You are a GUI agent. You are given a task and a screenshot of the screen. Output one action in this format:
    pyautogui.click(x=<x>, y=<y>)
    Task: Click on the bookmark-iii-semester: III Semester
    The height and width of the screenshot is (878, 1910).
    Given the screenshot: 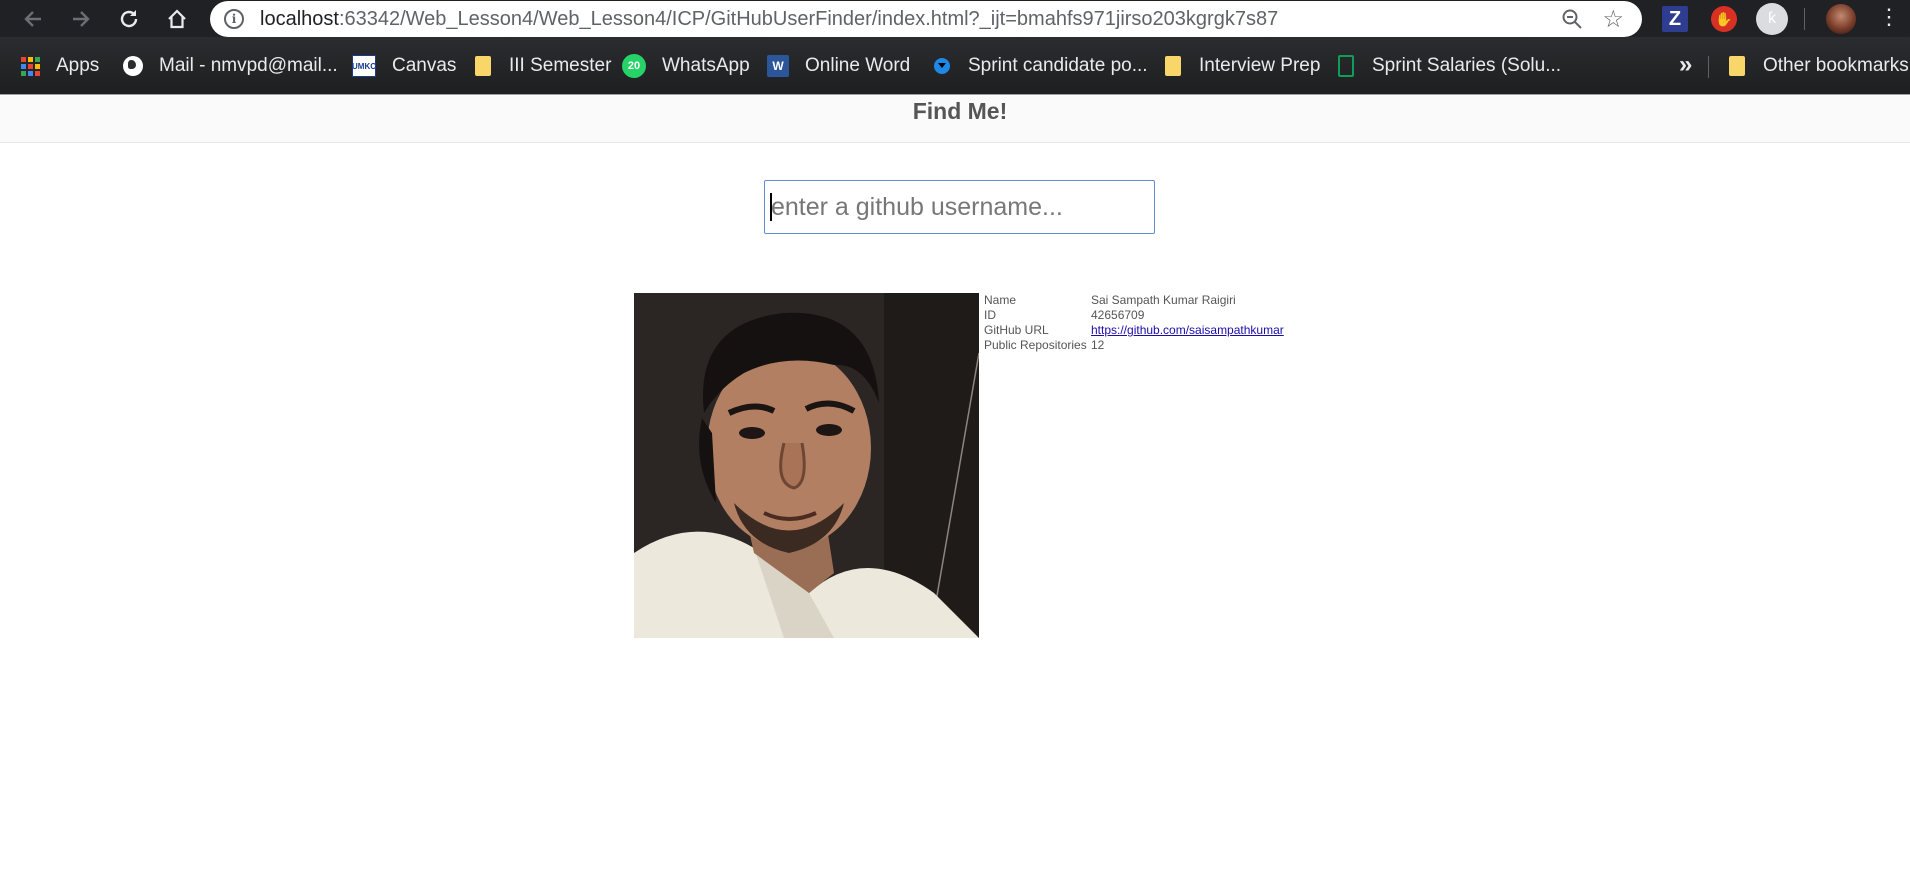 What is the action you would take?
    pyautogui.click(x=542, y=66)
    